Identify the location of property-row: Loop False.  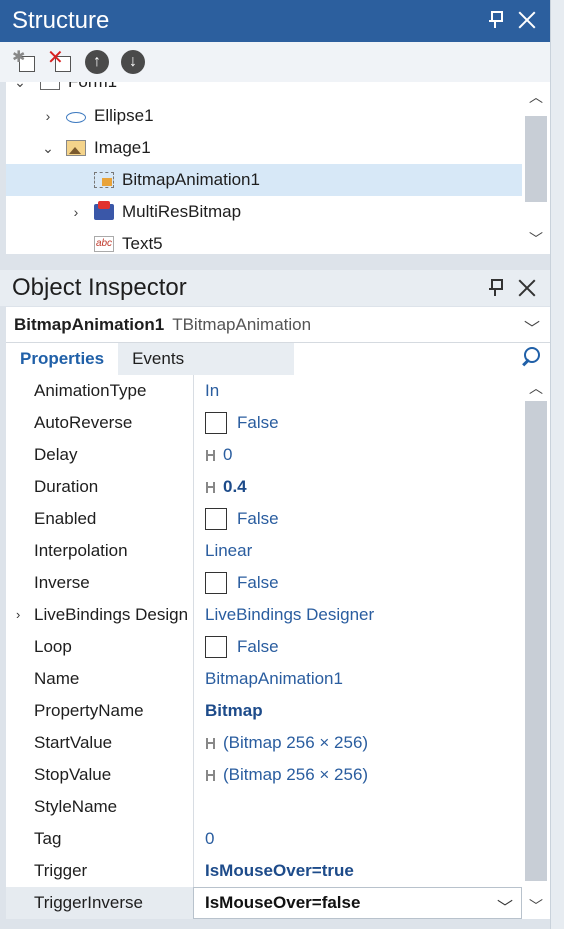
(264, 647).